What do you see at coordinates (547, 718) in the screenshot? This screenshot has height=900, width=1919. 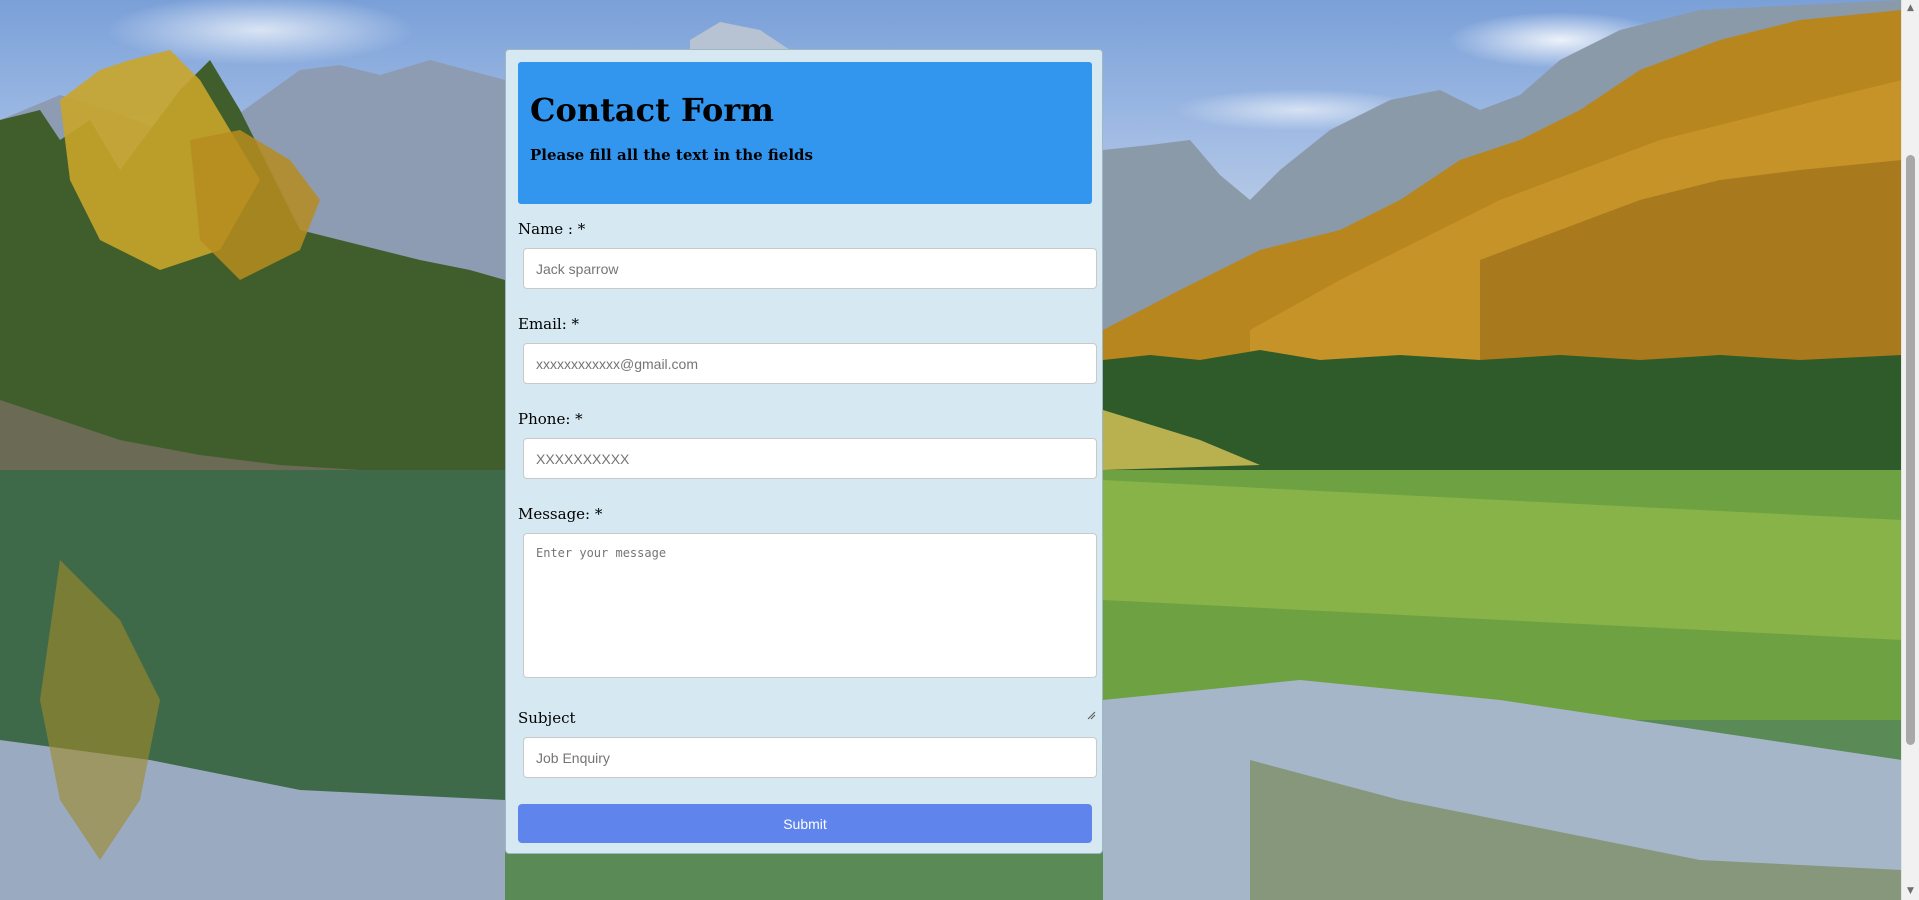 I see `subject-label: Subject` at bounding box center [547, 718].